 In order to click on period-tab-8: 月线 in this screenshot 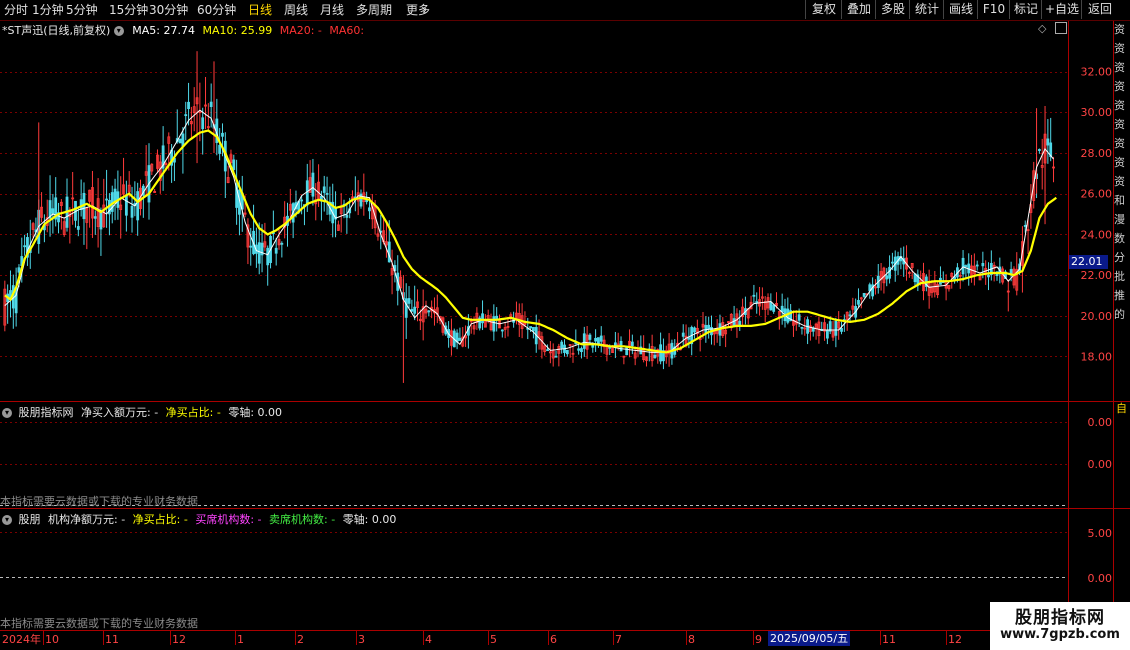, I will do `click(332, 10)`.